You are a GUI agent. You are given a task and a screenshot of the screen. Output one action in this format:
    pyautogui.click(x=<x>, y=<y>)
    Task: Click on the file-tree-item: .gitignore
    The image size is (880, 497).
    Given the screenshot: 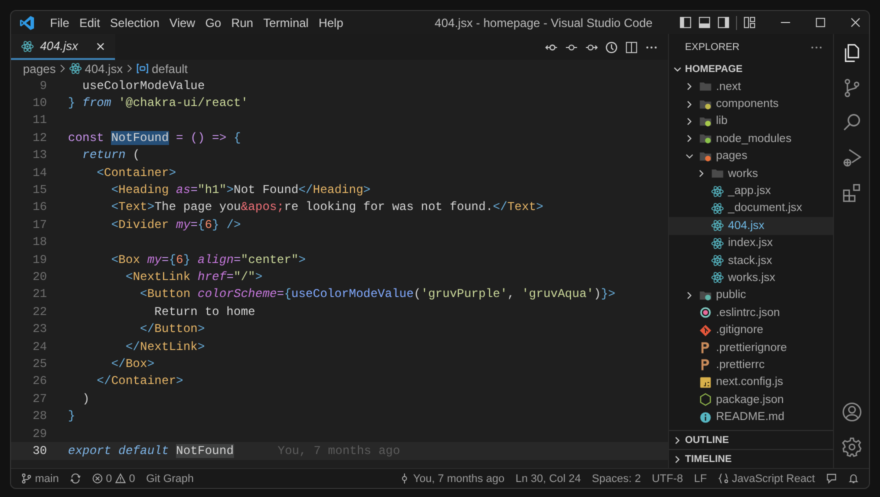 What is the action you would take?
    pyautogui.click(x=751, y=330)
    